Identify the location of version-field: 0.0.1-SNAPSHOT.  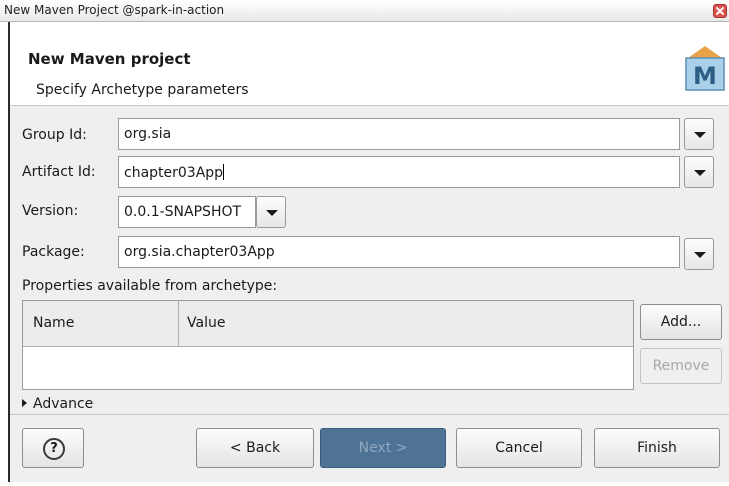
(187, 212).